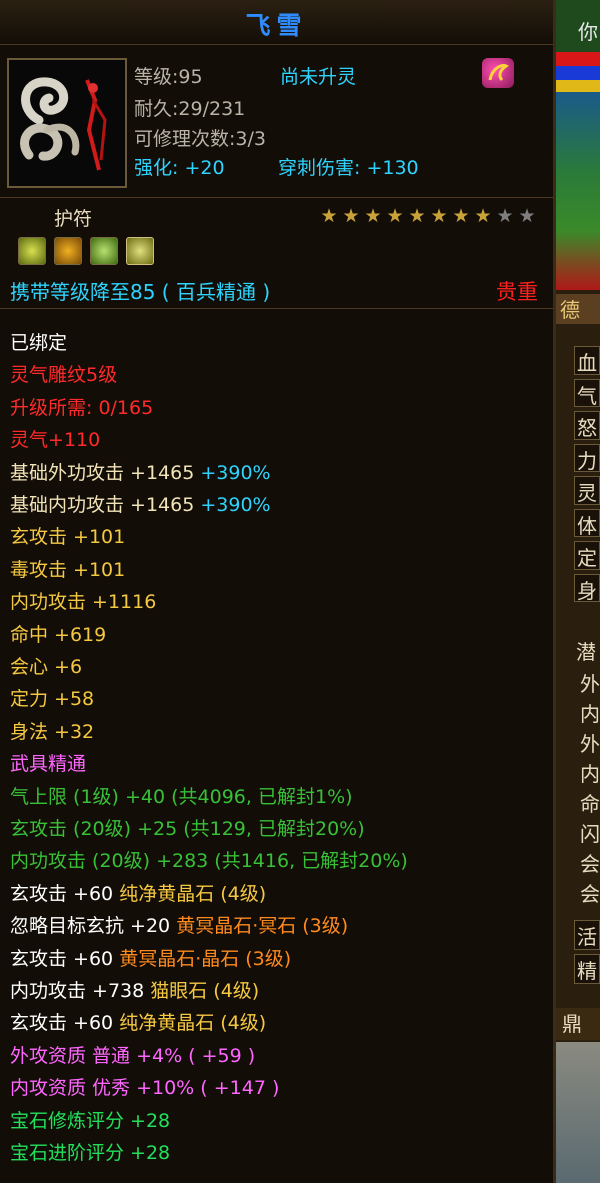 The height and width of the screenshot is (1183, 600). What do you see at coordinates (93, 926) in the screenshot?
I see `attribute-text: 忽略目标玄抗 +20` at bounding box center [93, 926].